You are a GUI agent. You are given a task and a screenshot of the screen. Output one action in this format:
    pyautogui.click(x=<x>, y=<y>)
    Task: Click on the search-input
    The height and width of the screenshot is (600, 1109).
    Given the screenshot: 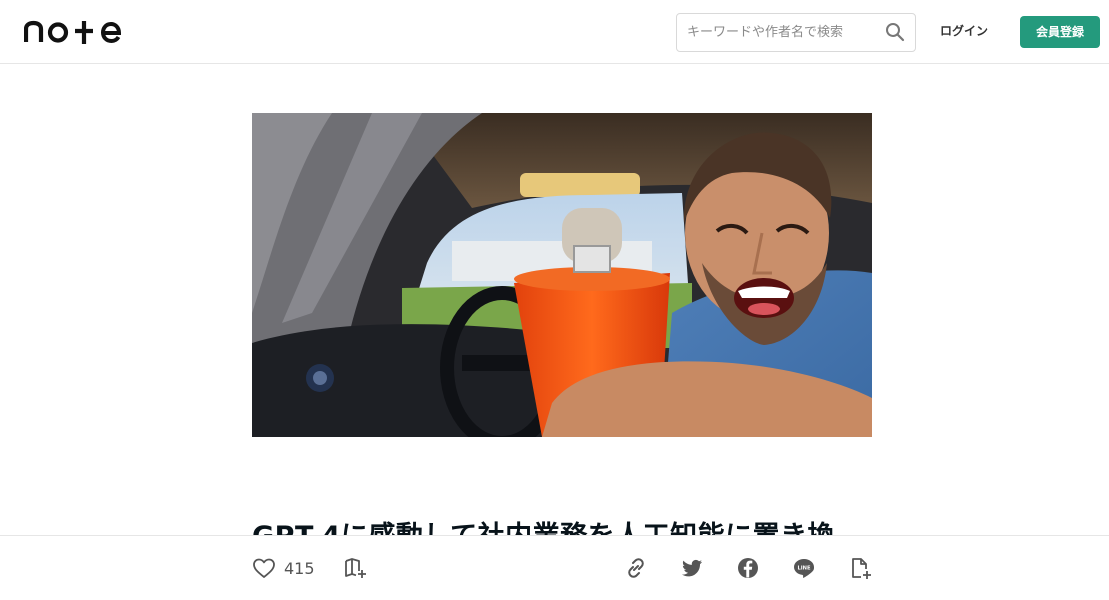 What is the action you would take?
    pyautogui.click(x=782, y=32)
    